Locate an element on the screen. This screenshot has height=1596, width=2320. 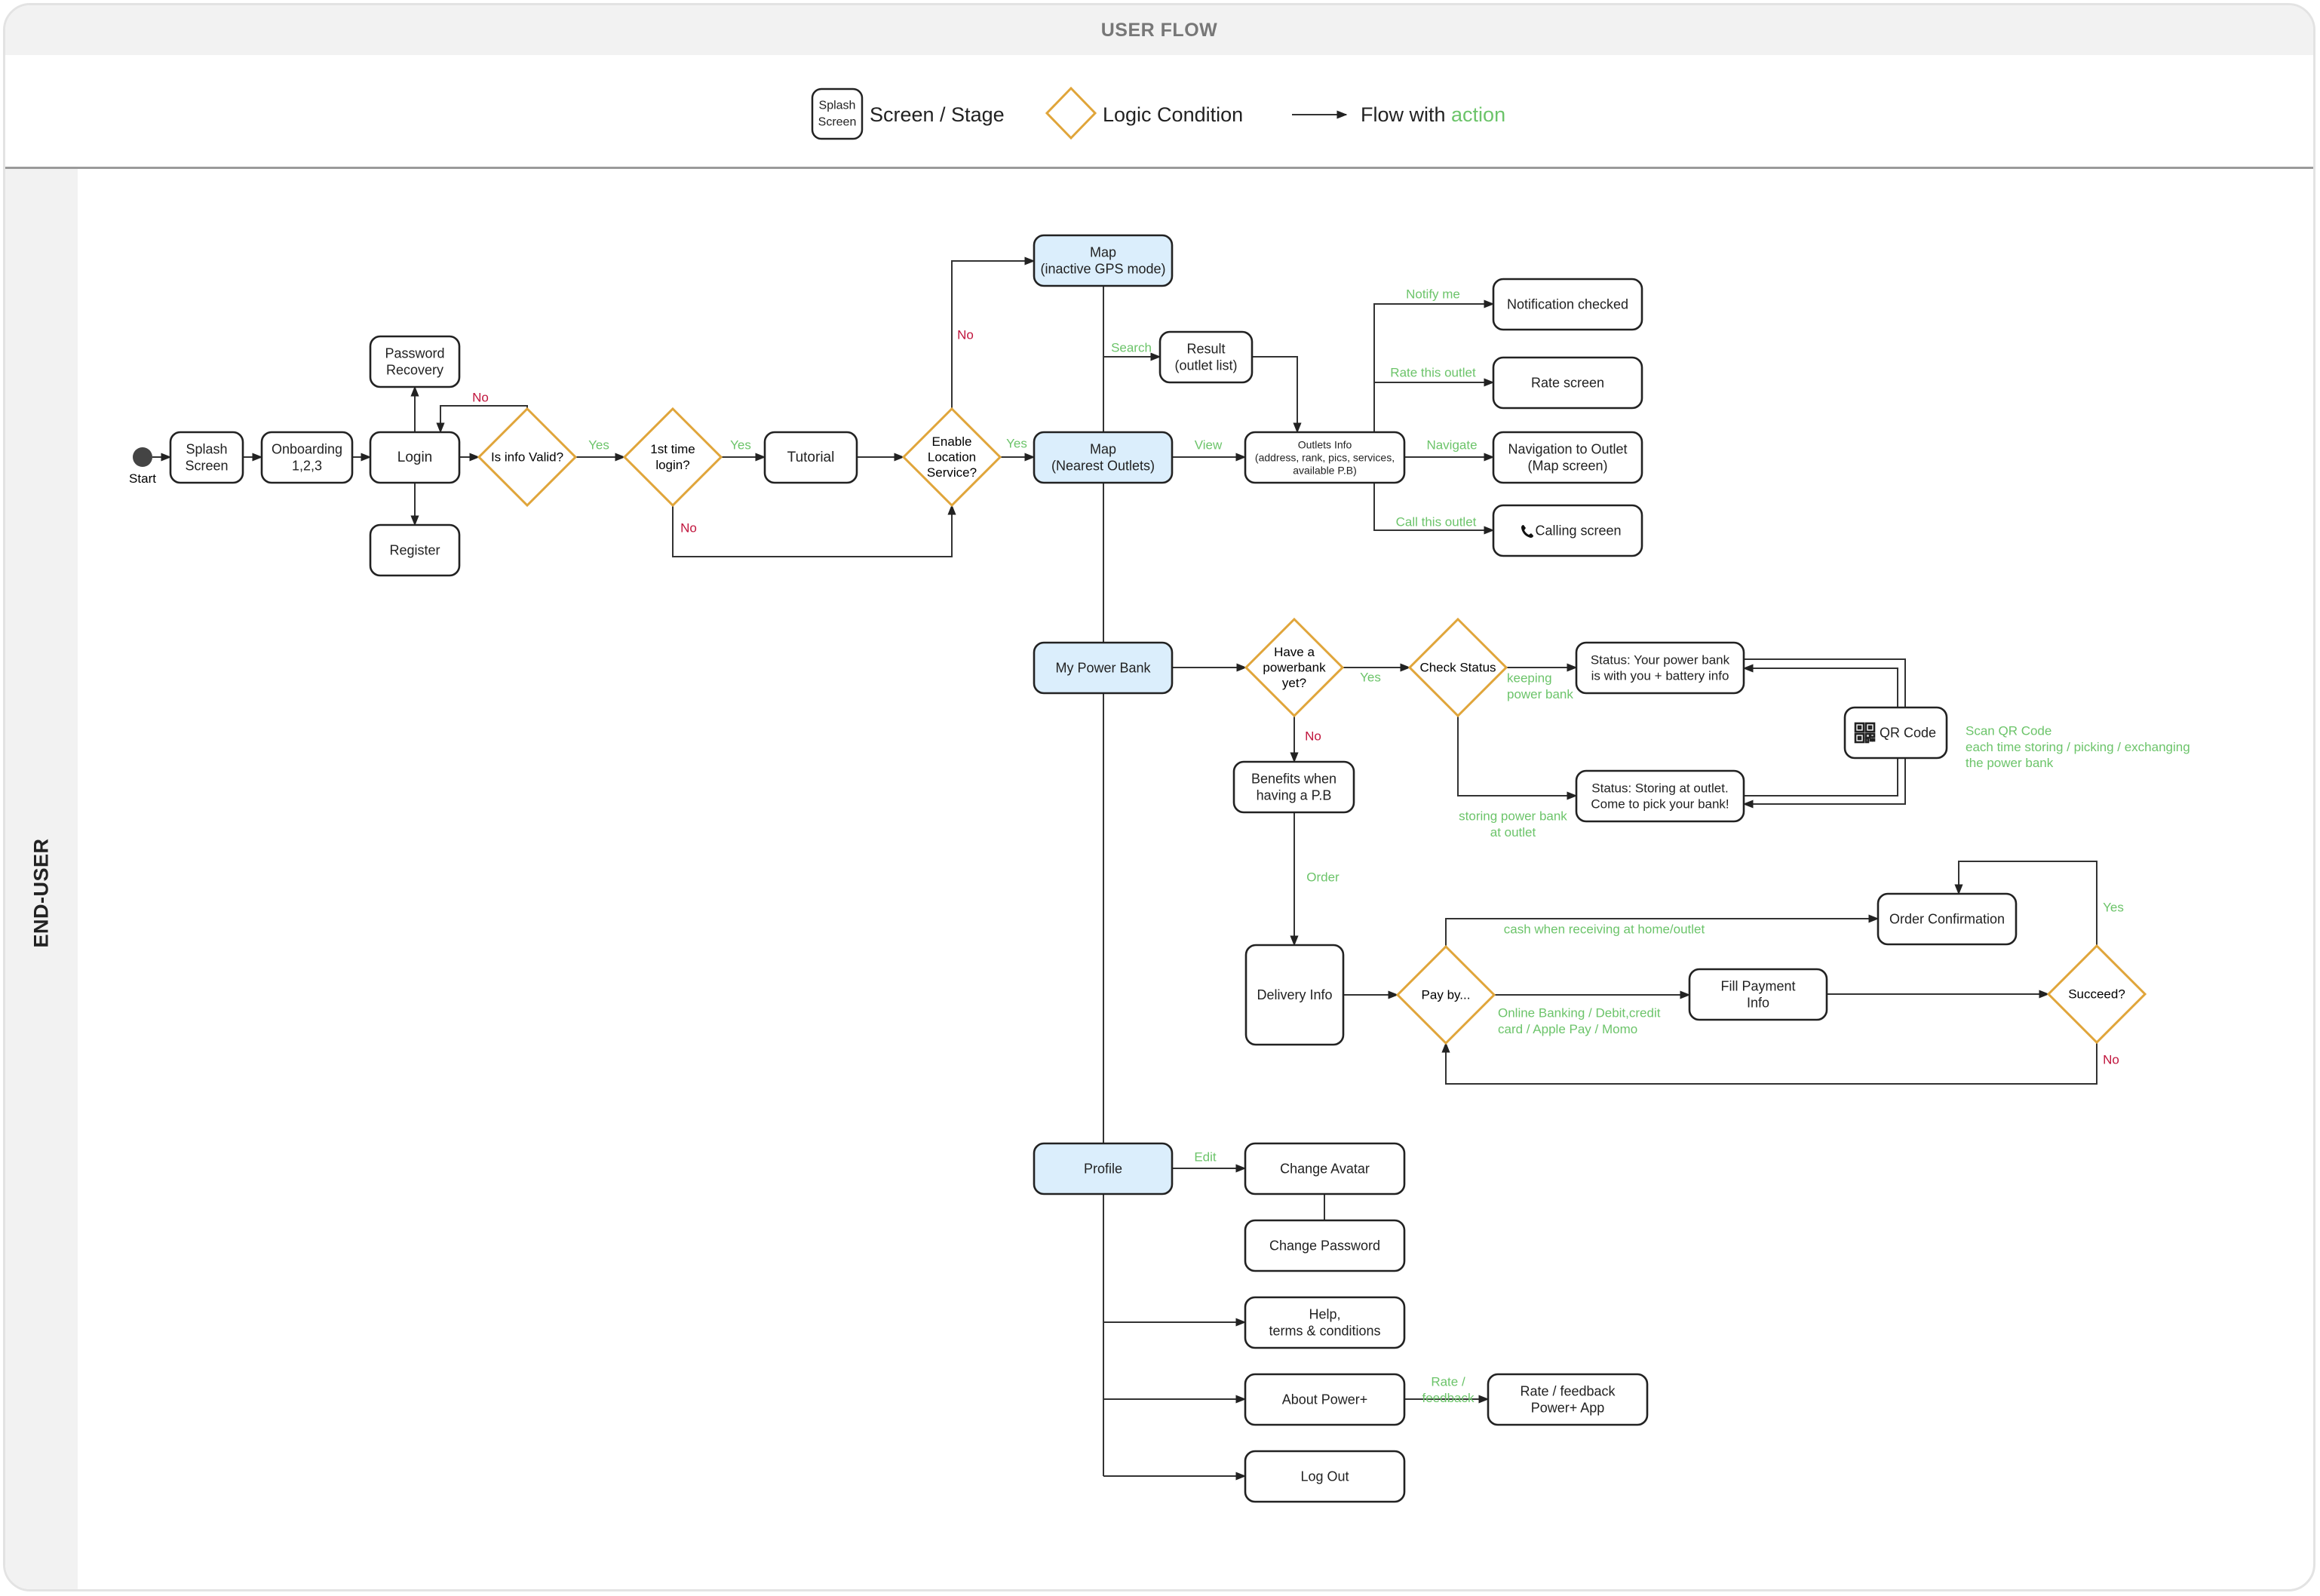
node-label: Map is located at coordinates (1103, 449).